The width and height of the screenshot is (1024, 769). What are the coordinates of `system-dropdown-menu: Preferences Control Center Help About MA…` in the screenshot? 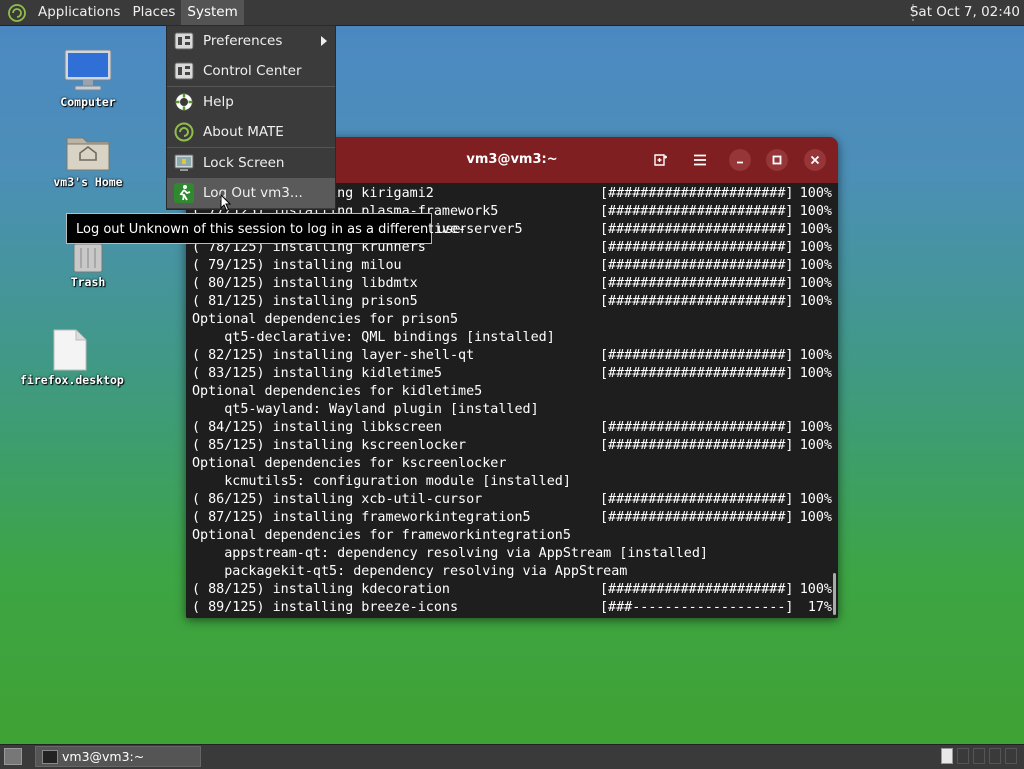 It's located at (251, 117).